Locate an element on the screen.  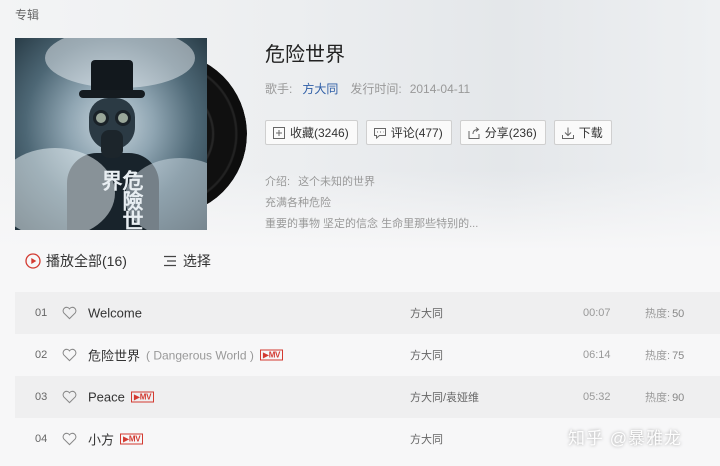
collect-button: 收藏(3246) is located at coordinates (311, 132).